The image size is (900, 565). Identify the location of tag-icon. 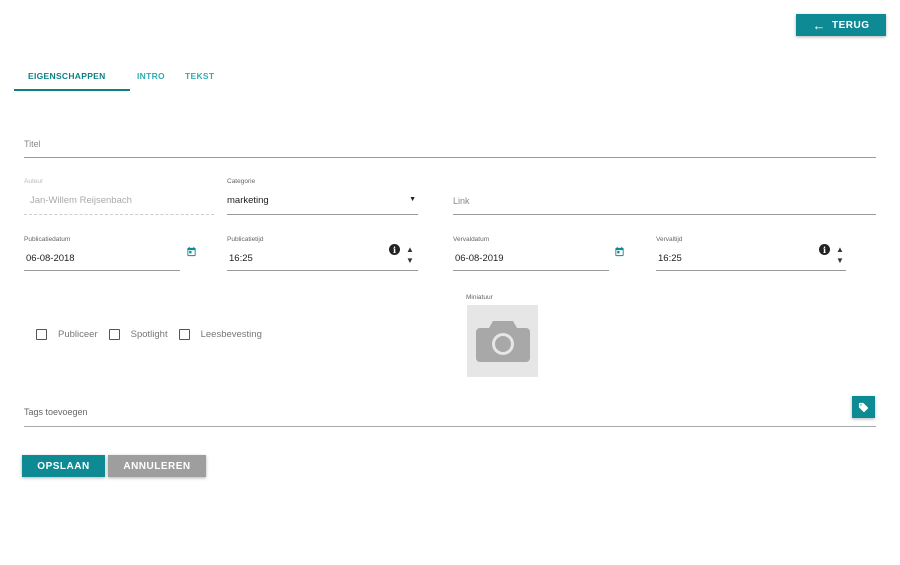
(863, 407).